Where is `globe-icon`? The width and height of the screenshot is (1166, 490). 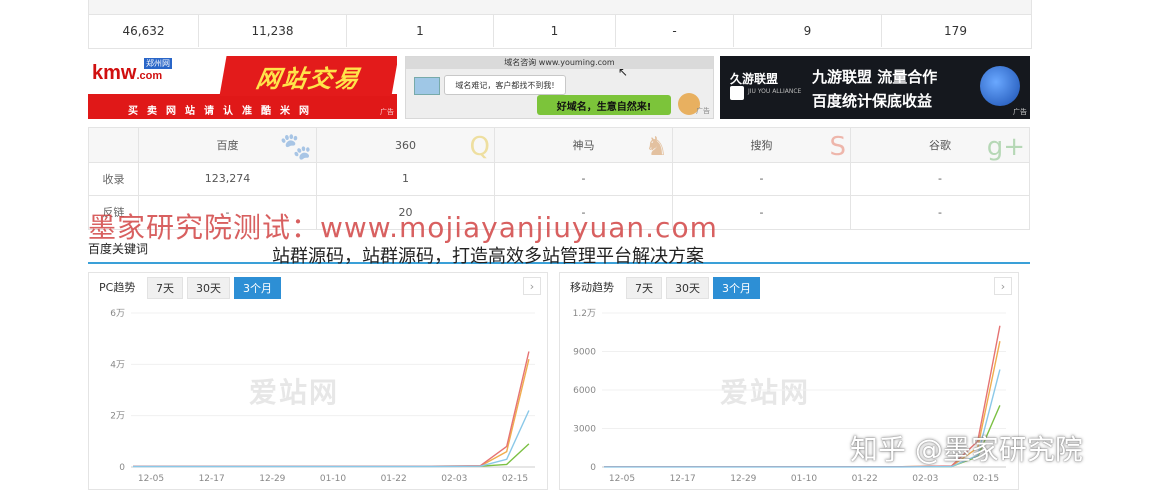
globe-icon is located at coordinates (1000, 86).